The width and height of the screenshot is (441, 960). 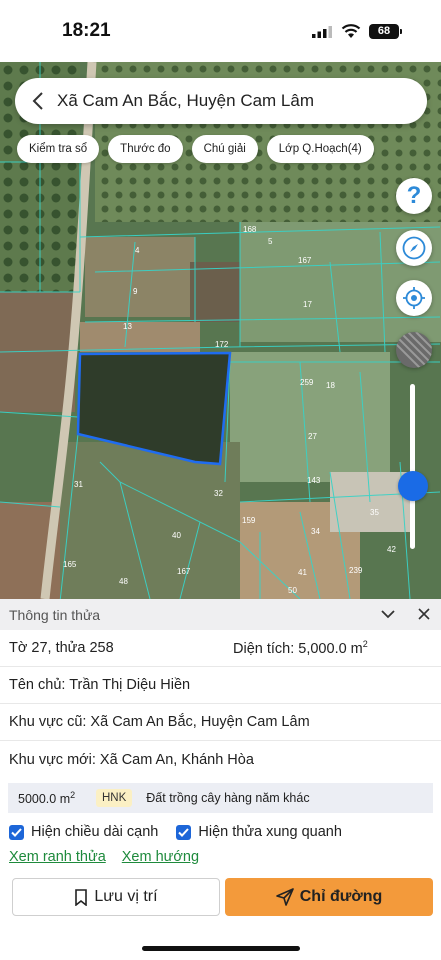 I want to click on signal-icon, so click(x=322, y=32).